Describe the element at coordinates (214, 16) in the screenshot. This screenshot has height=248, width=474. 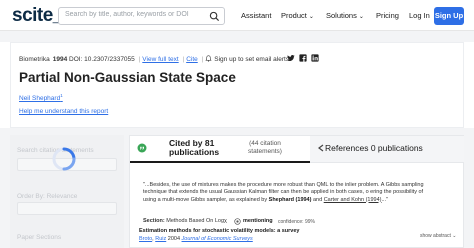
I see `search-icon` at that location.